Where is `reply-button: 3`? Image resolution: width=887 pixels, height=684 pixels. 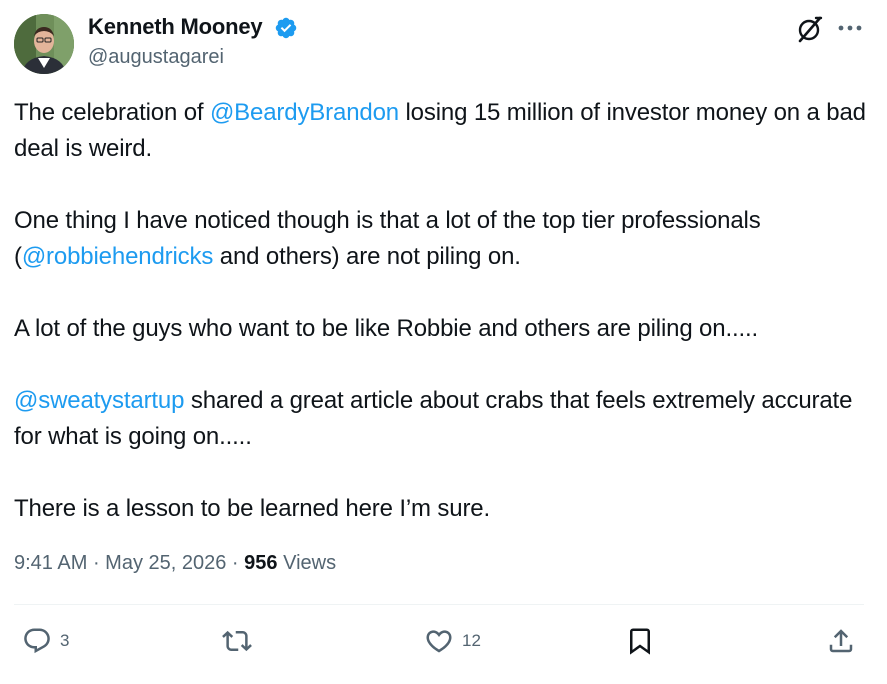 reply-button: 3 is located at coordinates (45, 641).